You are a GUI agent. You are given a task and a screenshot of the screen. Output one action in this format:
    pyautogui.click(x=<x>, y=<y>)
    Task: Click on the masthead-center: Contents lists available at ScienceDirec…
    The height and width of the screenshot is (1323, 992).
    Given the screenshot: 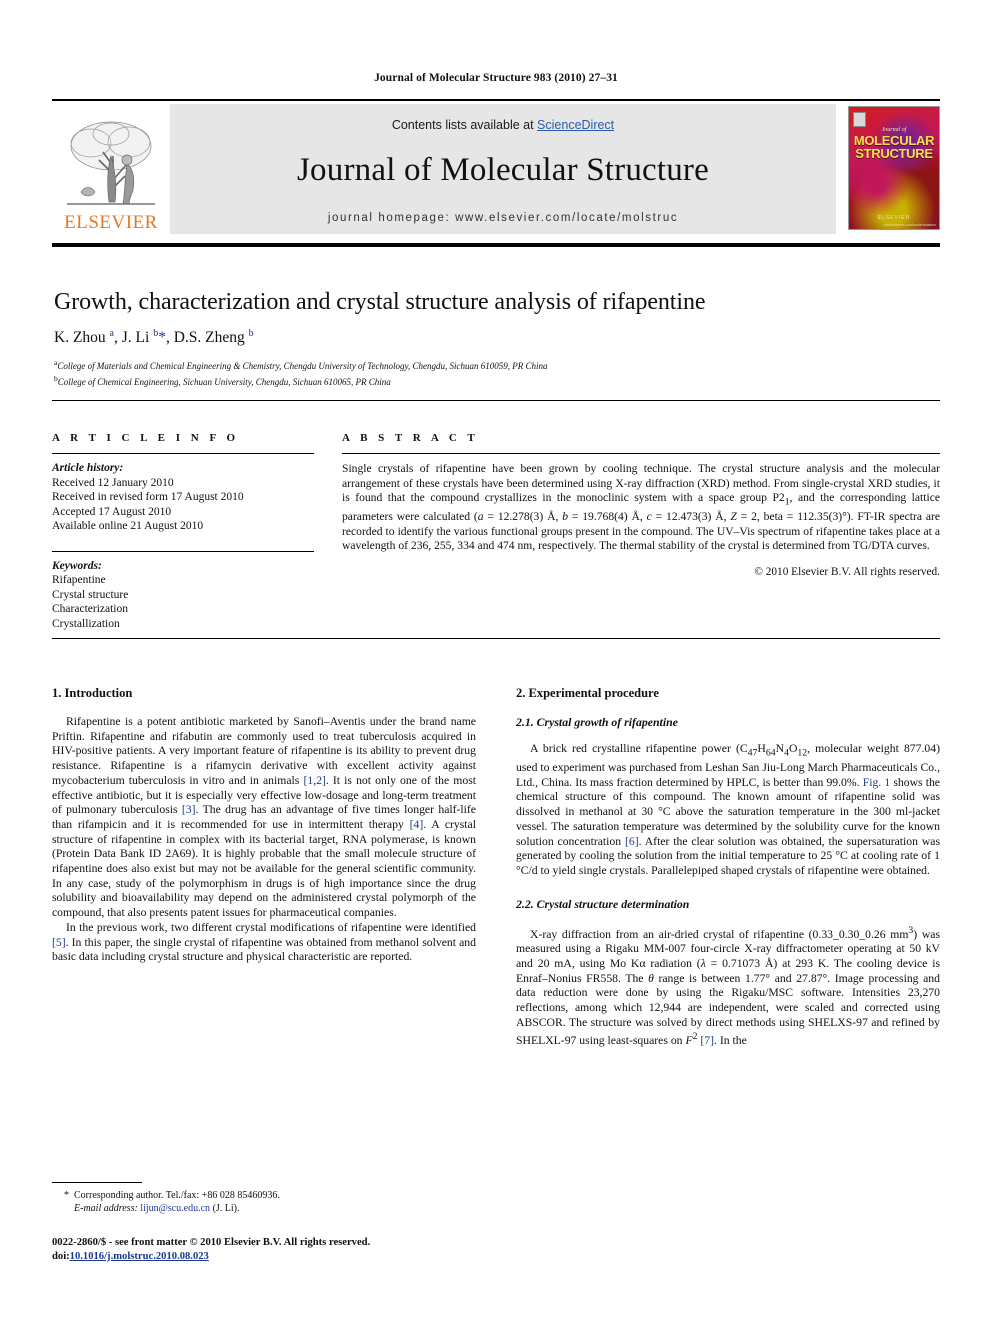 What is the action you would take?
    pyautogui.click(x=503, y=169)
    